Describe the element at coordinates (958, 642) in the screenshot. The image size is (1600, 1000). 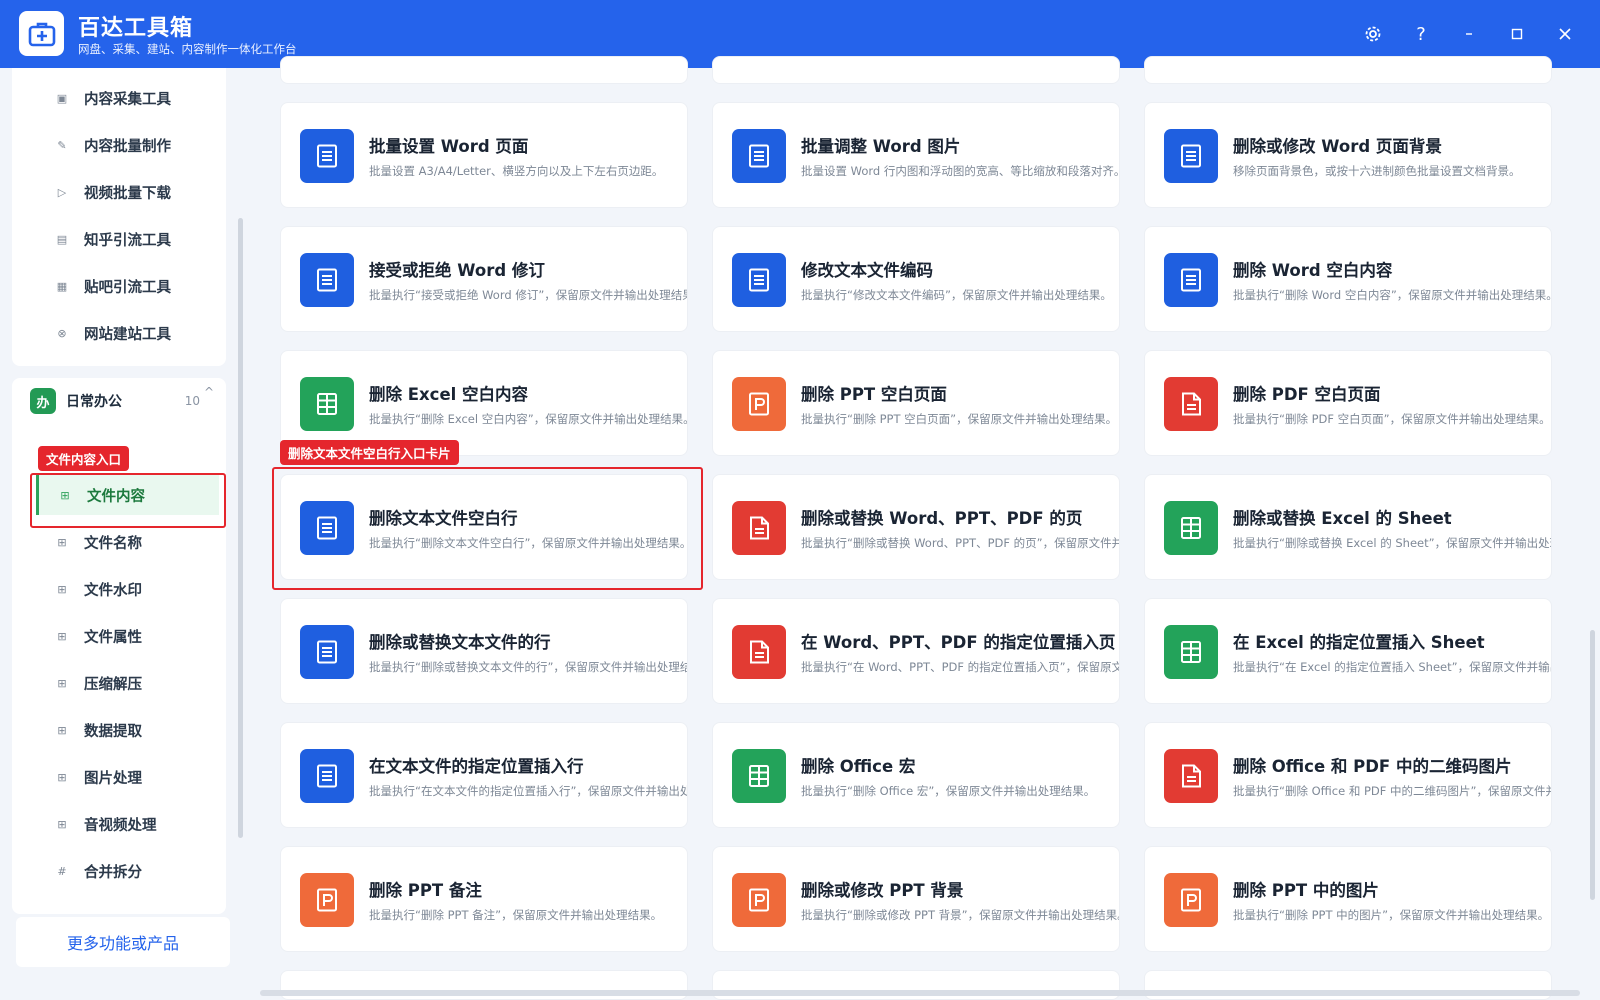
I see `card-title: 在 Word、PPT、PDF 的指定位置插入页` at that location.